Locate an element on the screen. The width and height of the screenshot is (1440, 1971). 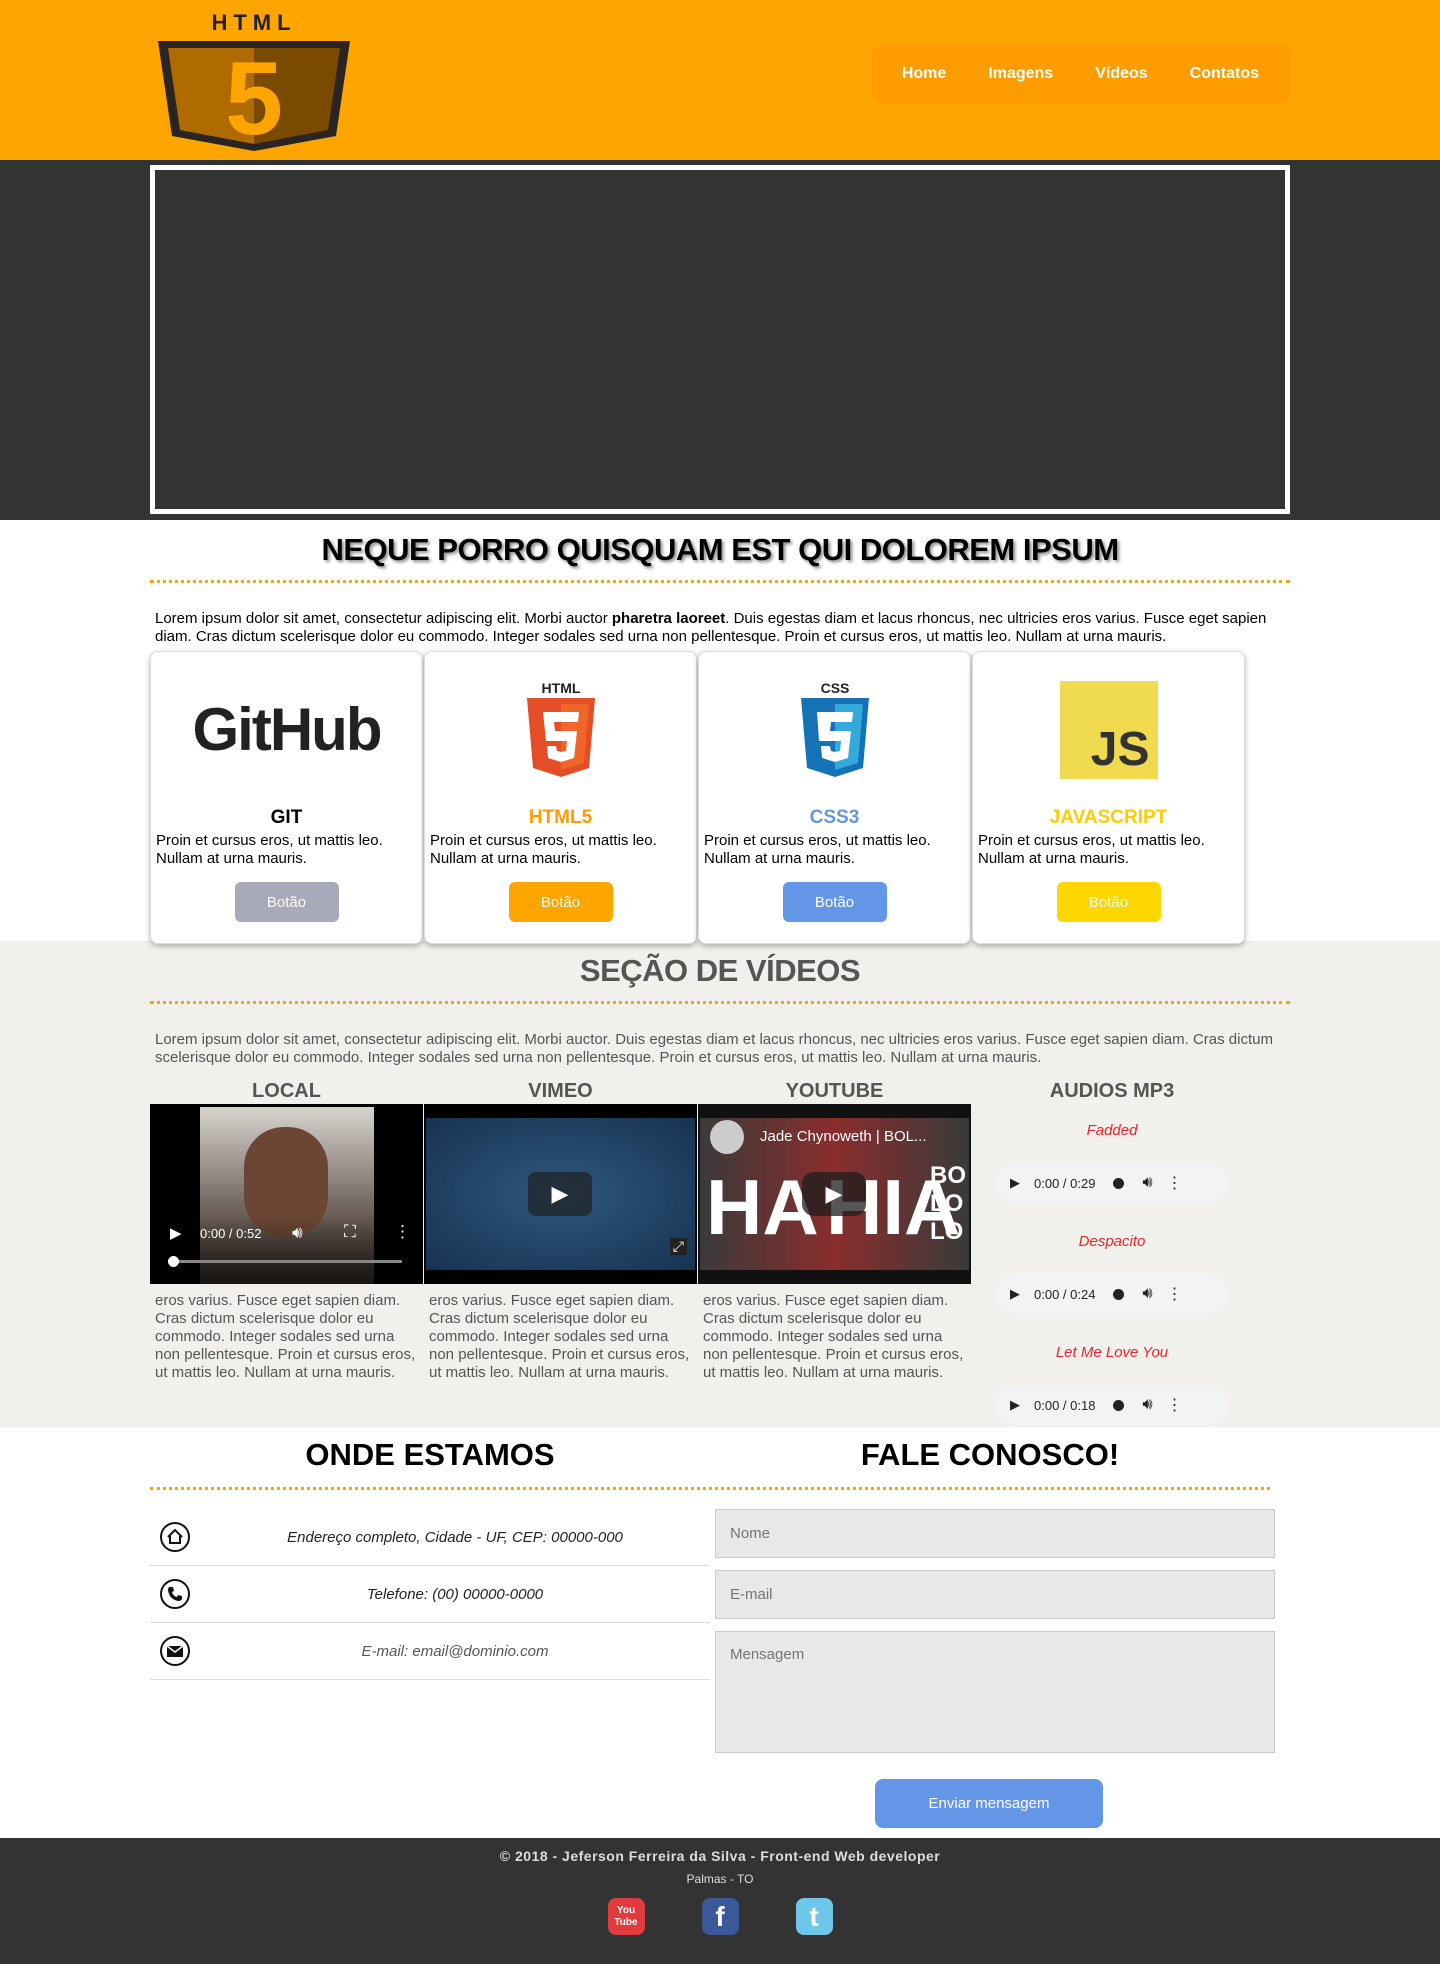
overlay-vertical-2: LO is located at coordinates (947, 1203).